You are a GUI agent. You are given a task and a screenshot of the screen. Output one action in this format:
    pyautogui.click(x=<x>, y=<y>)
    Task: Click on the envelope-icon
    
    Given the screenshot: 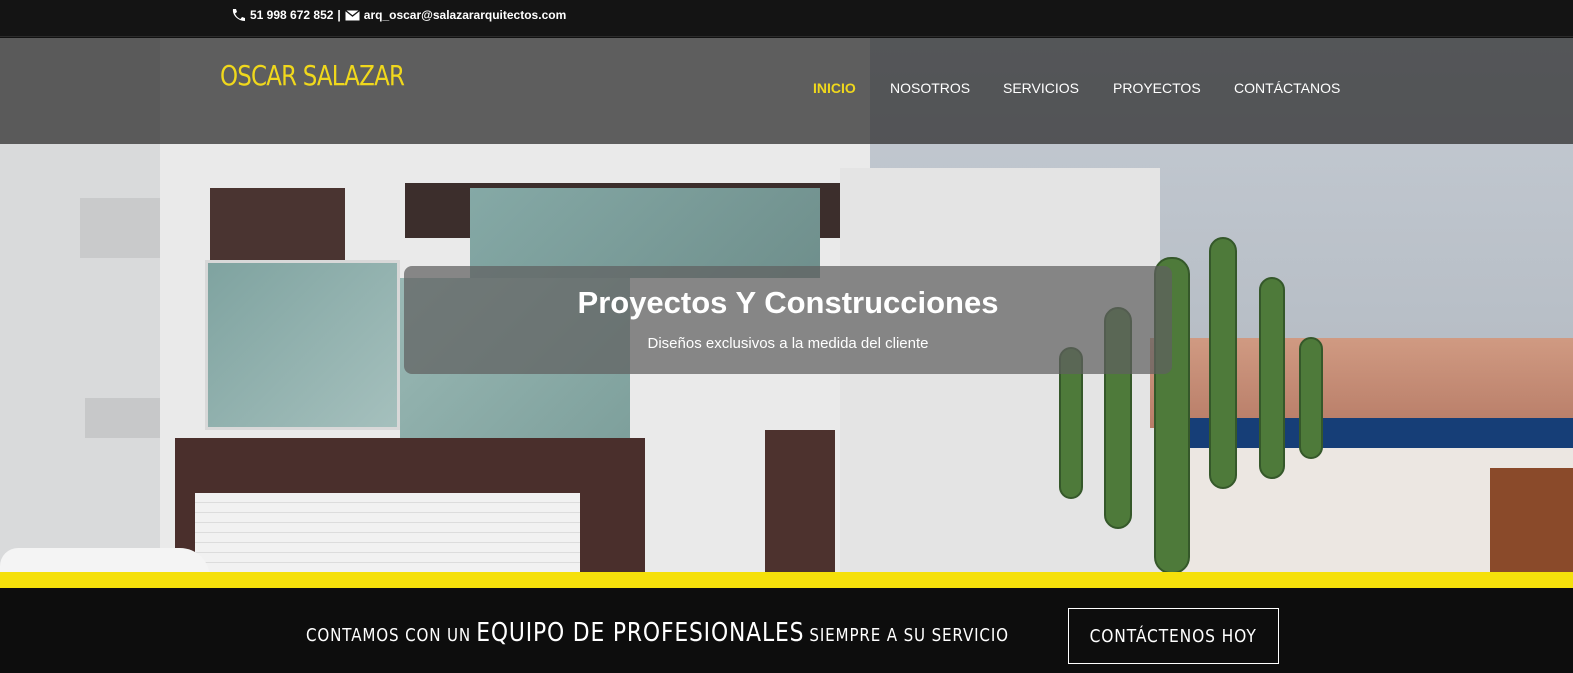 What is the action you would take?
    pyautogui.click(x=352, y=15)
    